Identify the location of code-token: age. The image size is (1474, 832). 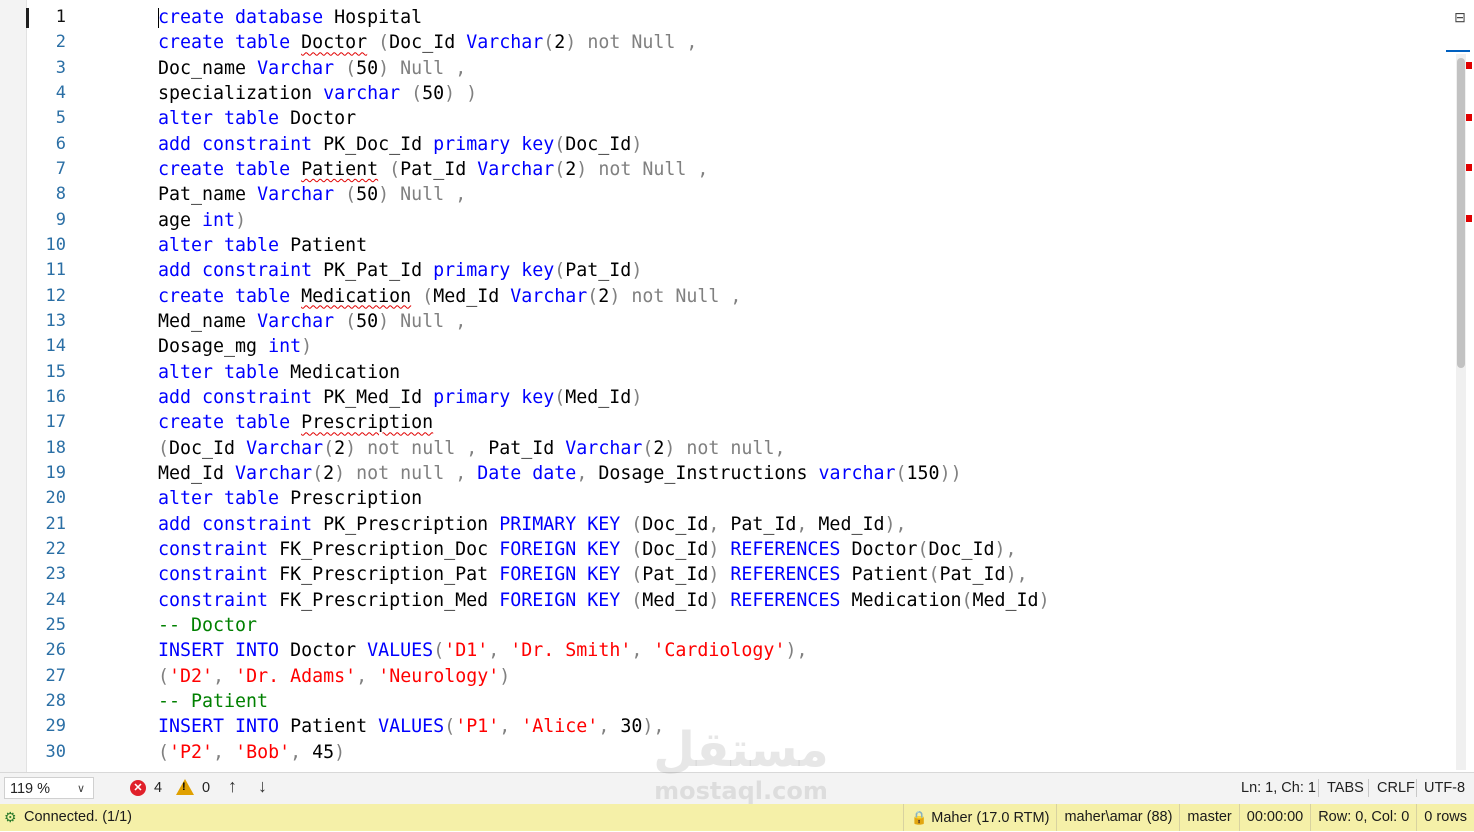
(180, 220).